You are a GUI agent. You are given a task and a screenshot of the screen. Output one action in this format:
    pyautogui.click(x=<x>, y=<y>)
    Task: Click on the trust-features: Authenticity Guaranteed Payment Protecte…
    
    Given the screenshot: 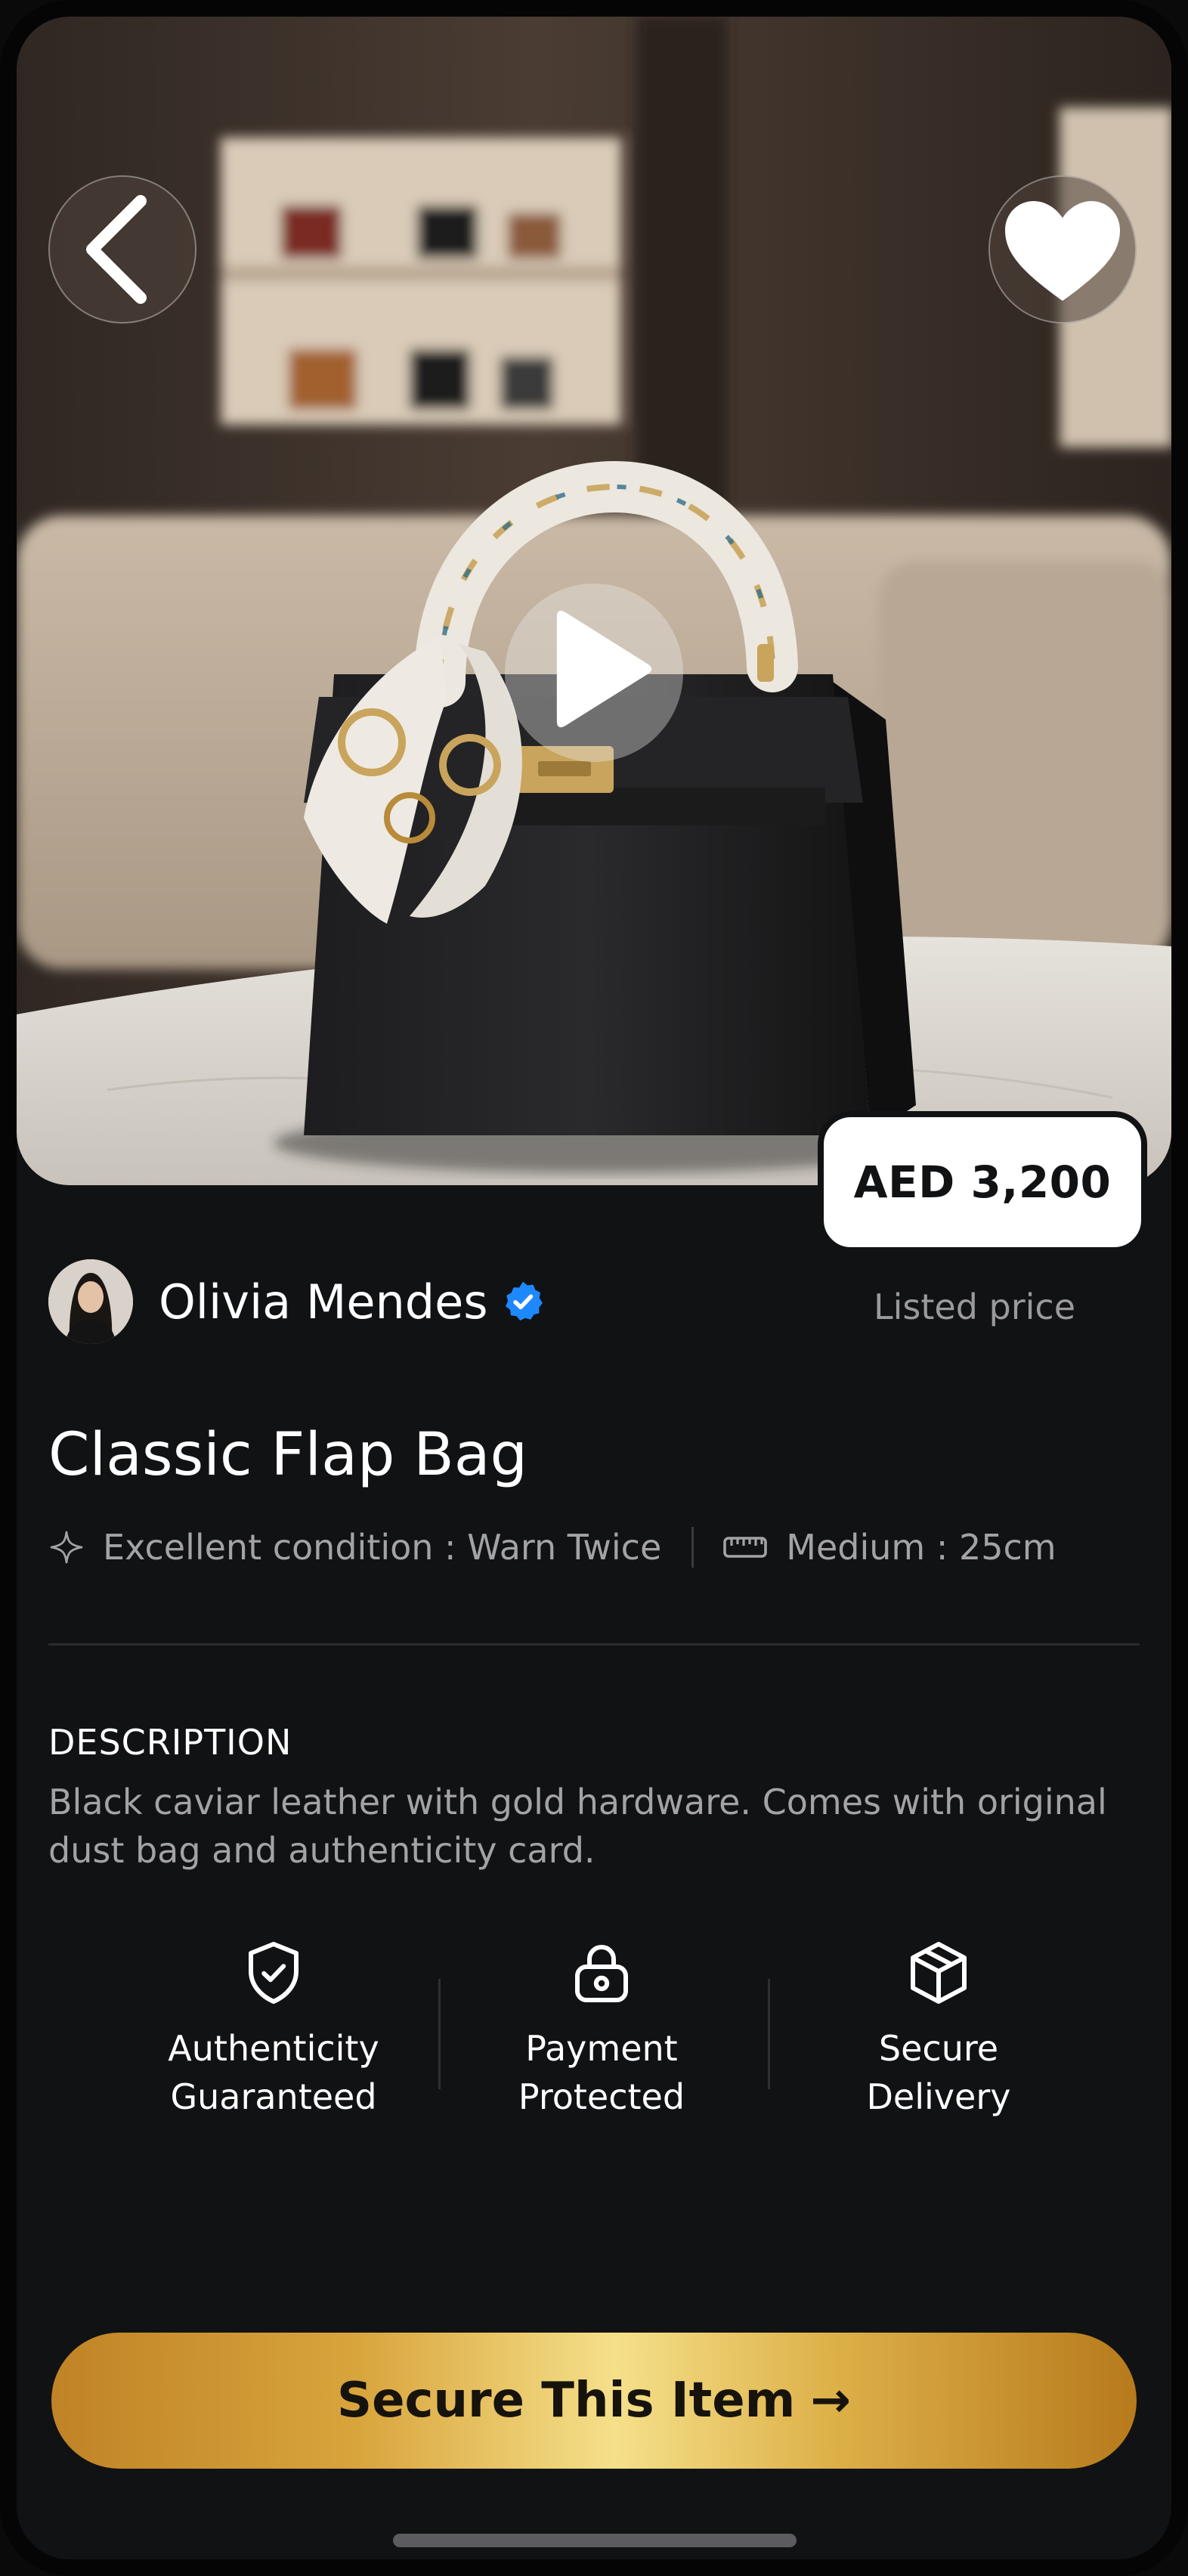 What is the action you would take?
    pyautogui.click(x=599, y=2035)
    